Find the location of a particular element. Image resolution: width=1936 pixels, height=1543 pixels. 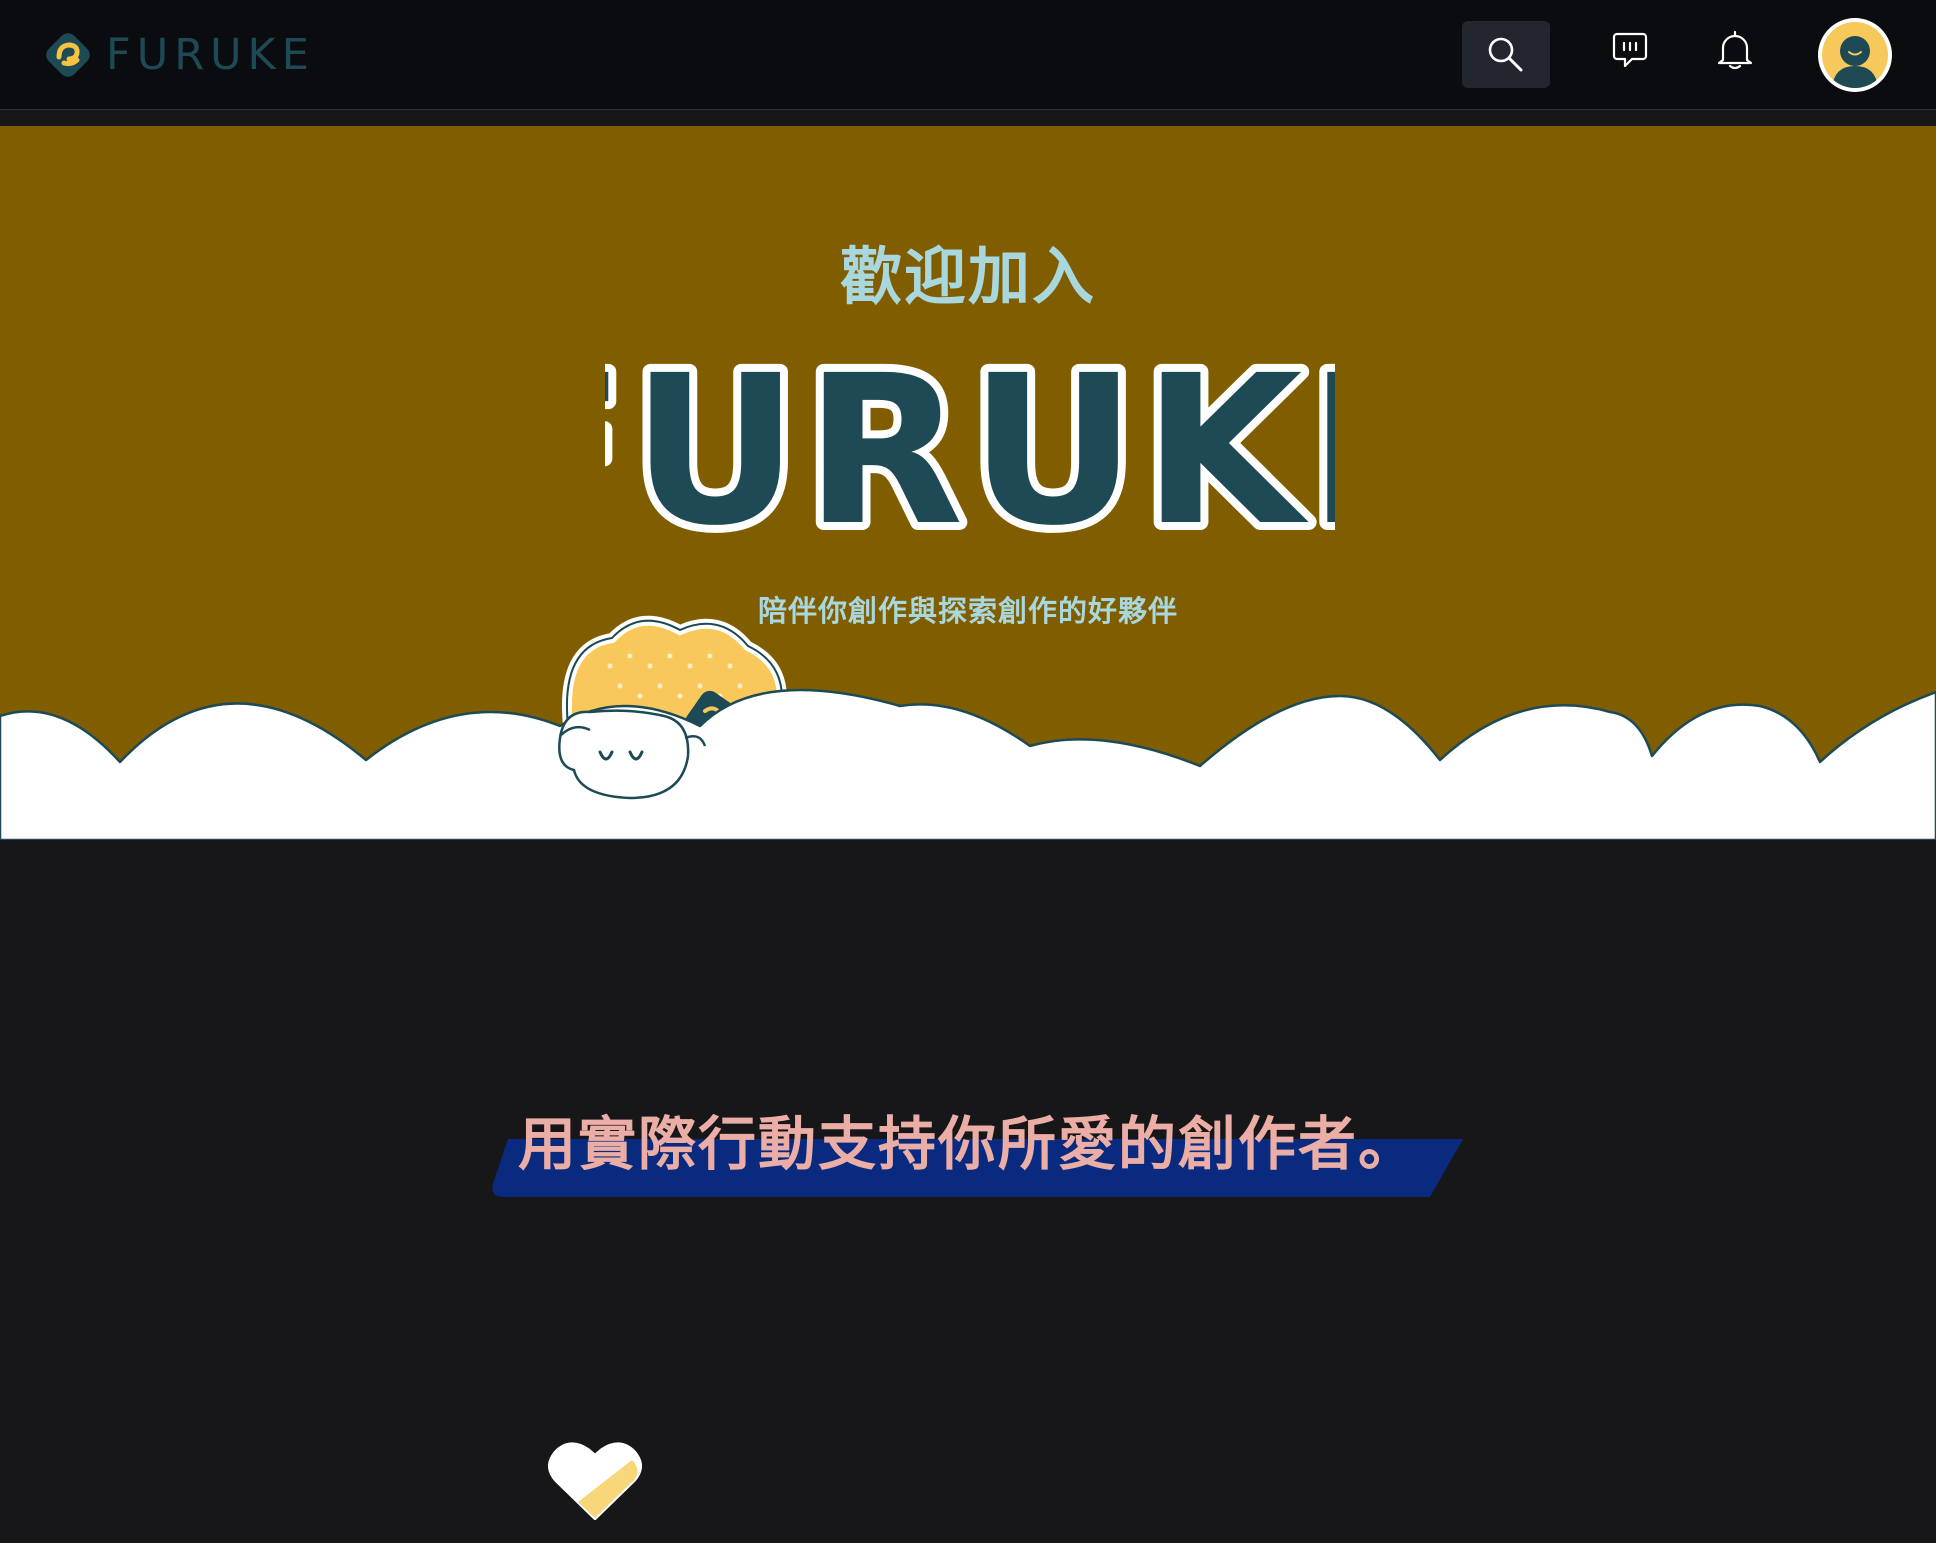

user-avatar-button is located at coordinates (1855, 55).